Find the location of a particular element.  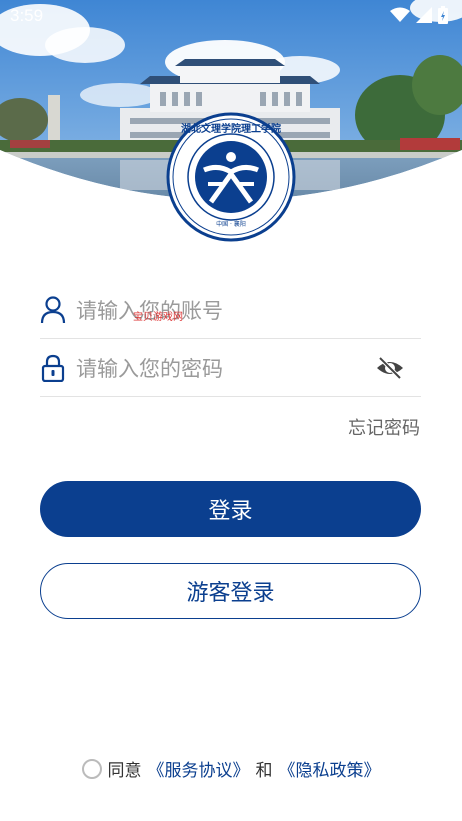

wifi-icon is located at coordinates (400, 17).